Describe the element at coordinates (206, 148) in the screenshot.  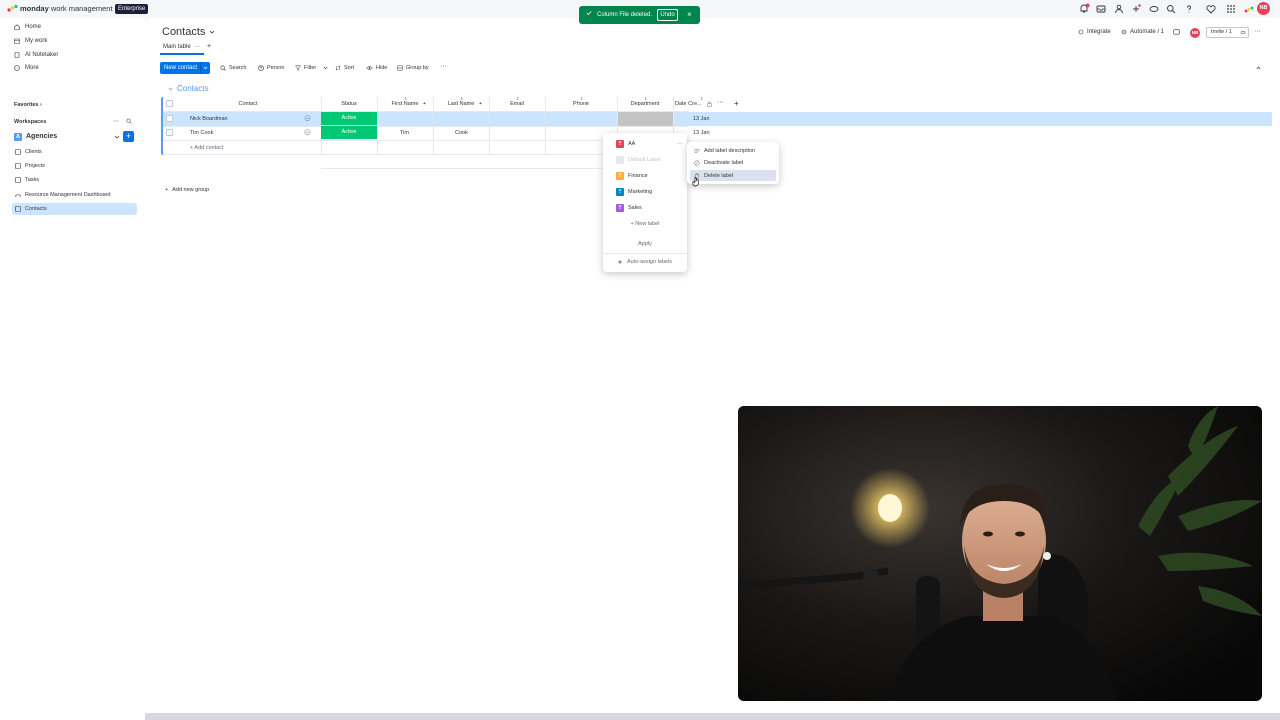
I see `add-item-row: + Add contact` at that location.